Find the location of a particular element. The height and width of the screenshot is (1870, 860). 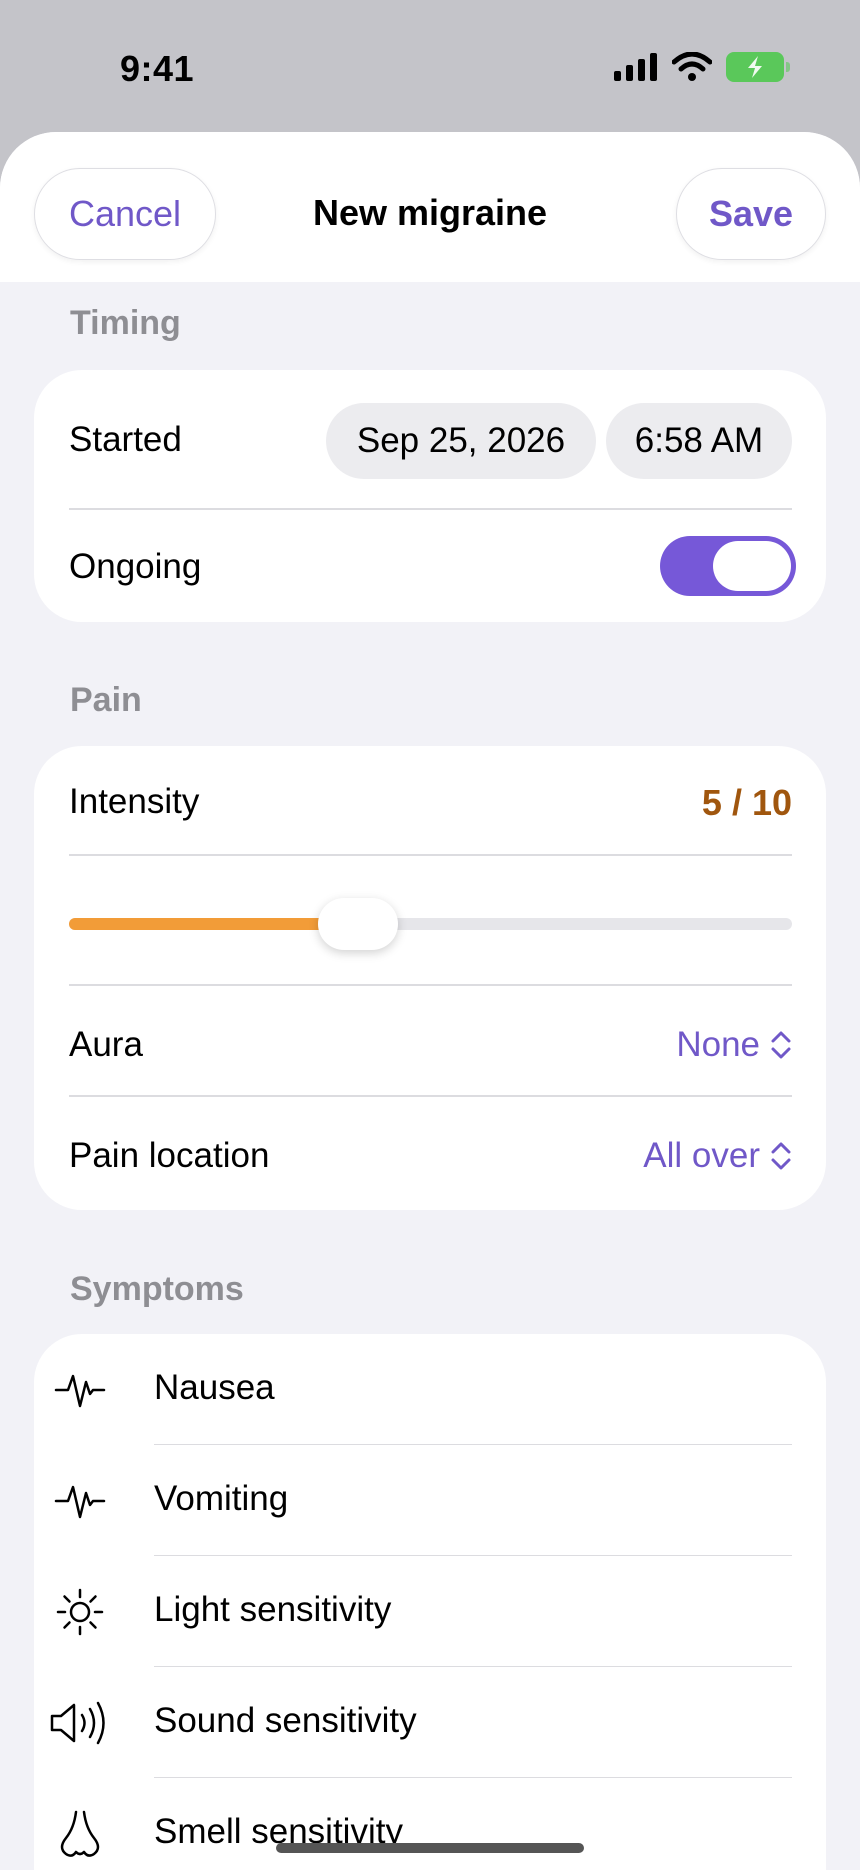

section-label-timing: Timing is located at coordinates (125, 323).